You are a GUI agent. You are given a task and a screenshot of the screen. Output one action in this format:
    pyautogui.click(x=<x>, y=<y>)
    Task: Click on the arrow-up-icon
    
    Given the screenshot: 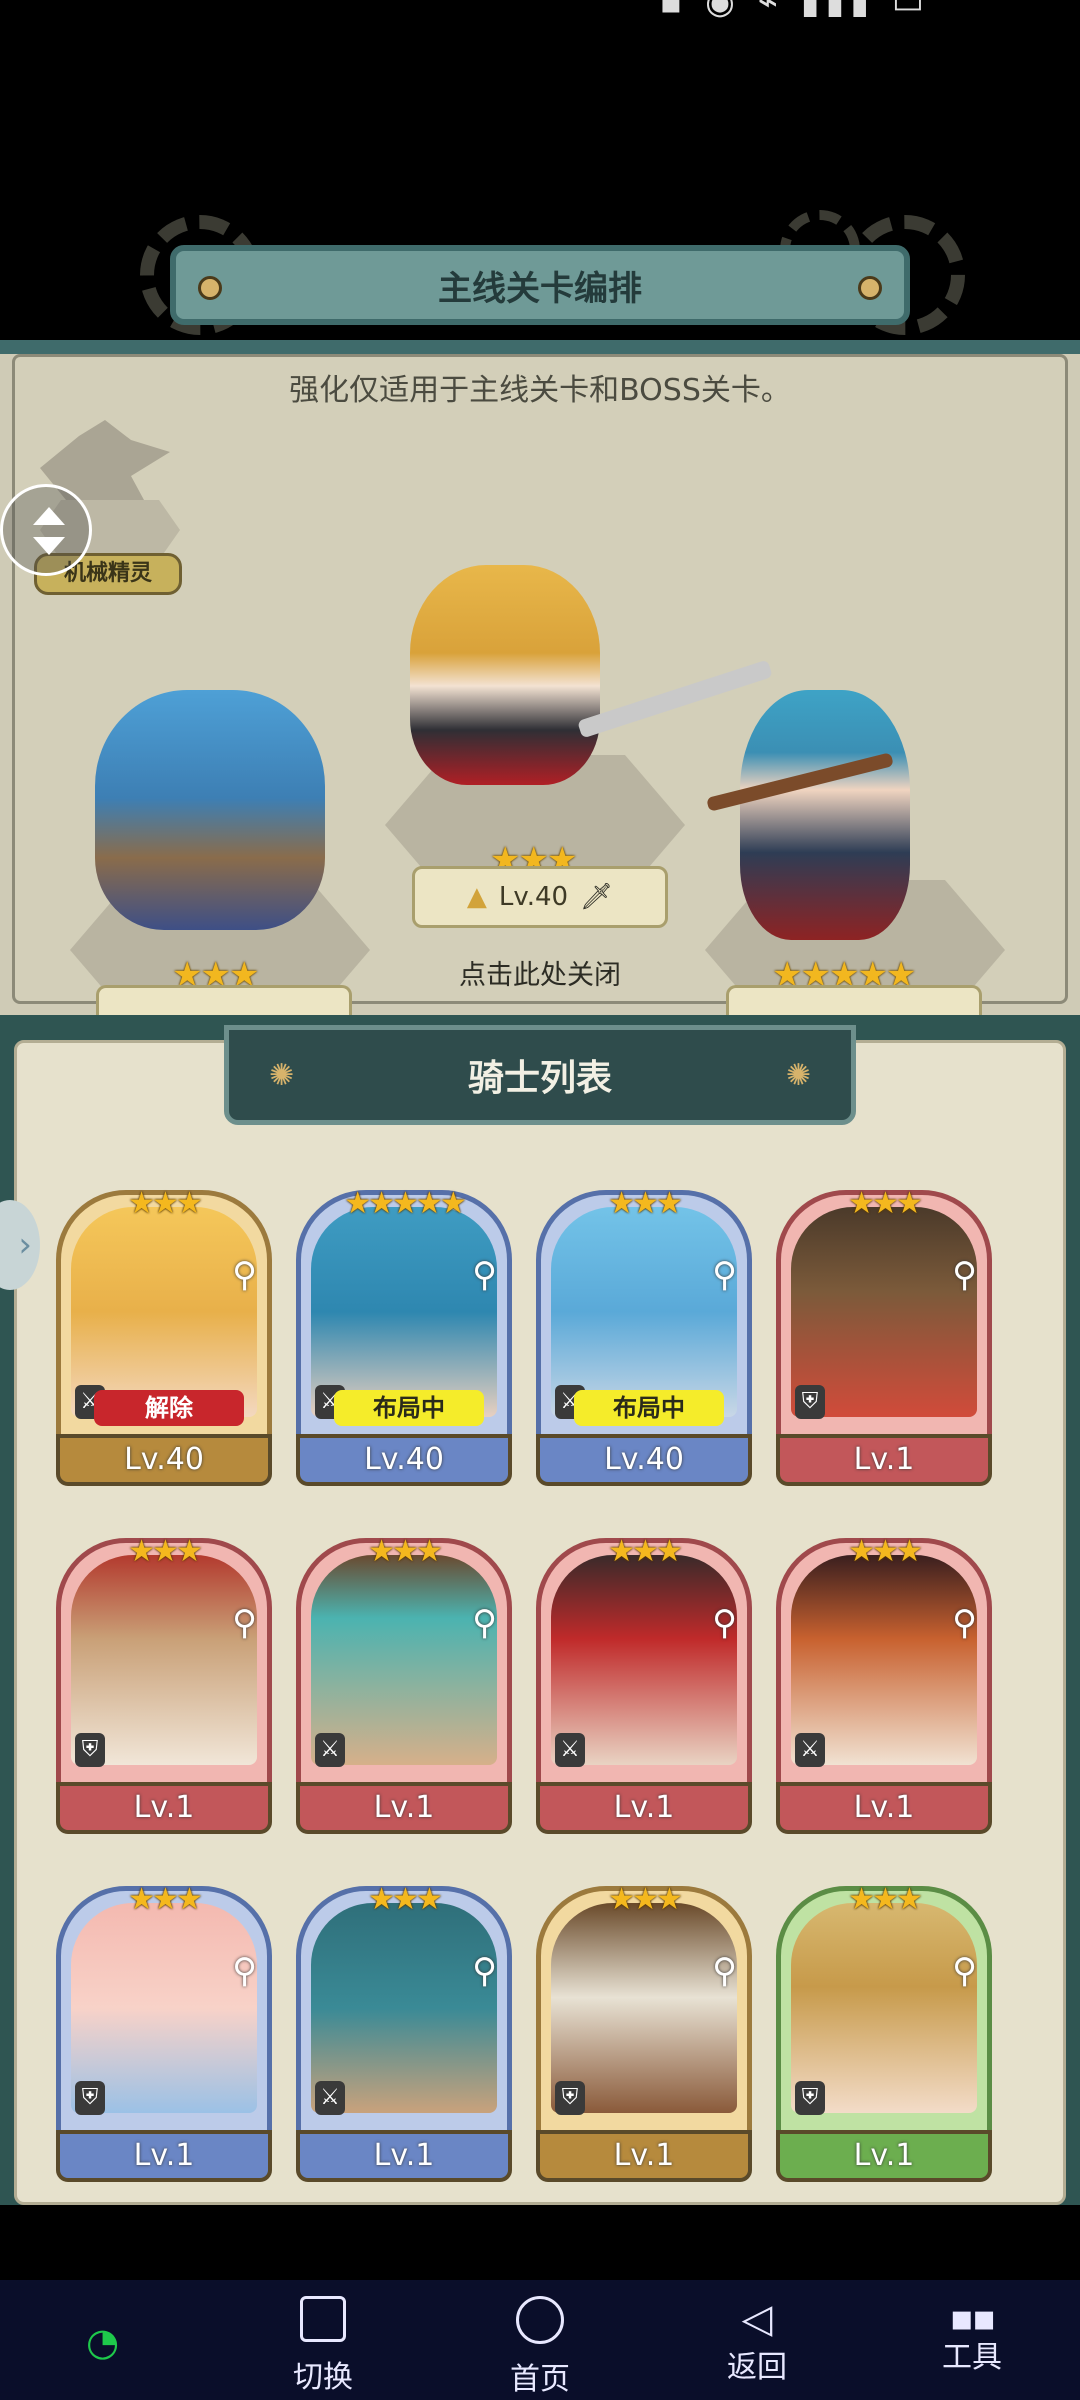 What is the action you would take?
    pyautogui.click(x=49, y=516)
    